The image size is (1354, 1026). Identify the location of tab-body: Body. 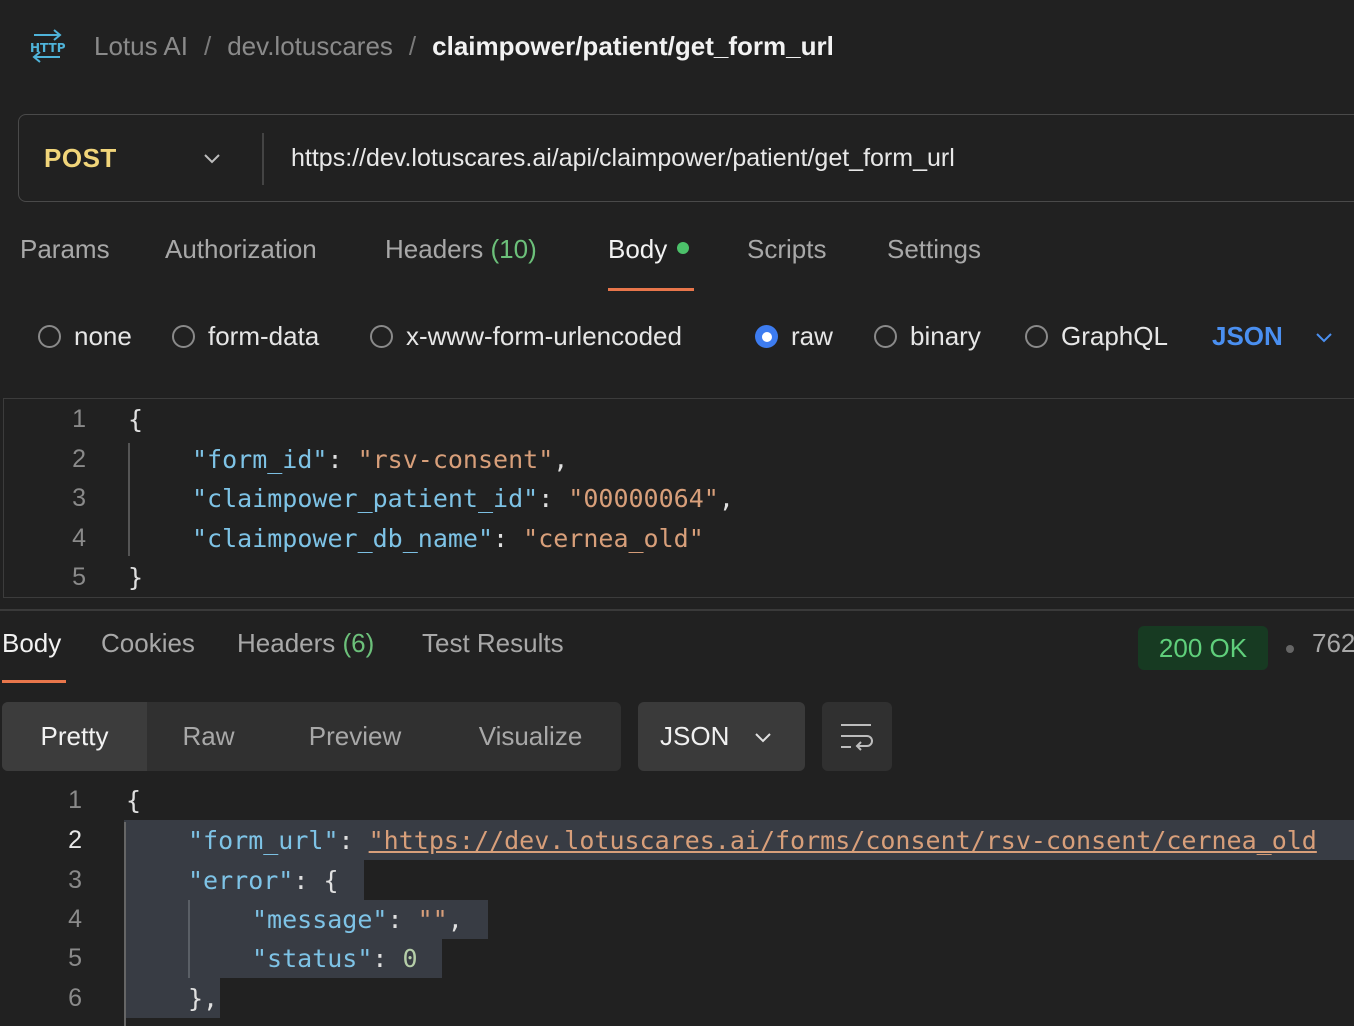
(649, 249).